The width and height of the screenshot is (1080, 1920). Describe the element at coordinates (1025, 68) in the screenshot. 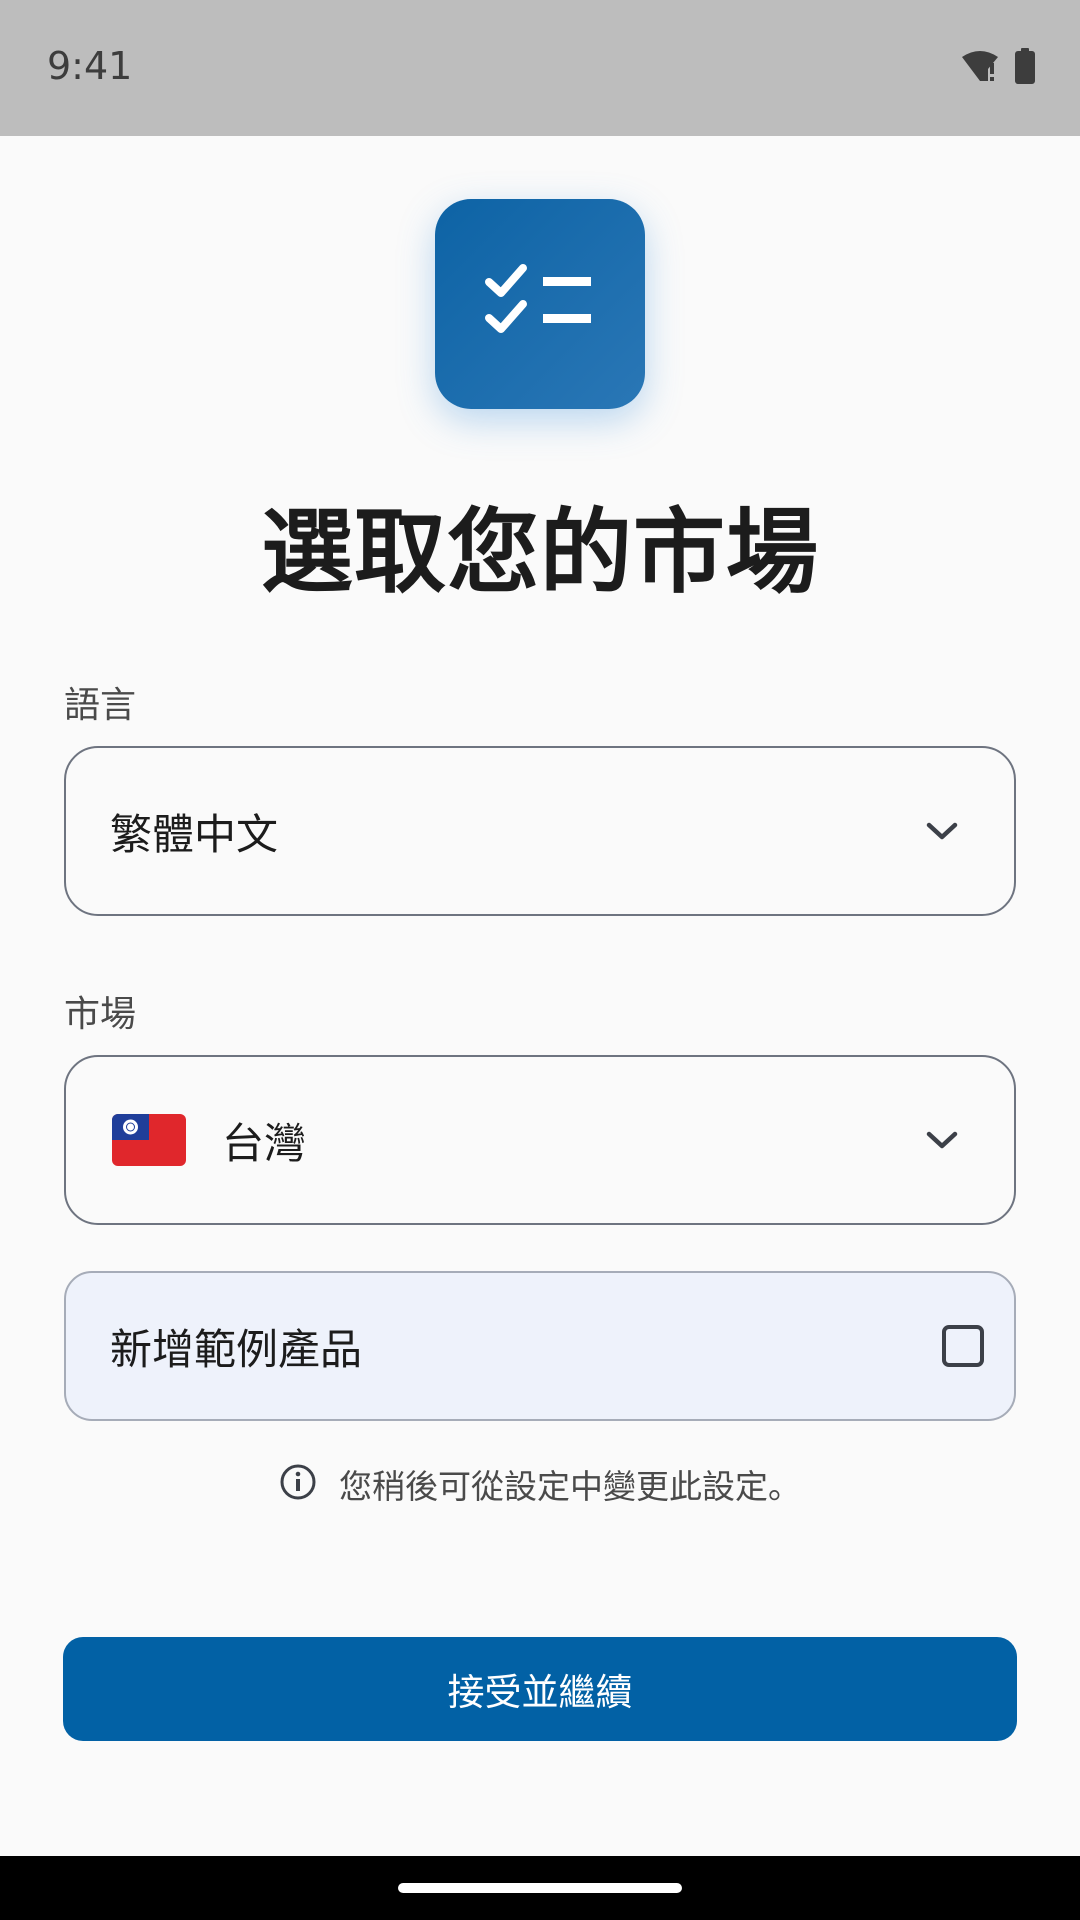

I see `battery-icon` at that location.